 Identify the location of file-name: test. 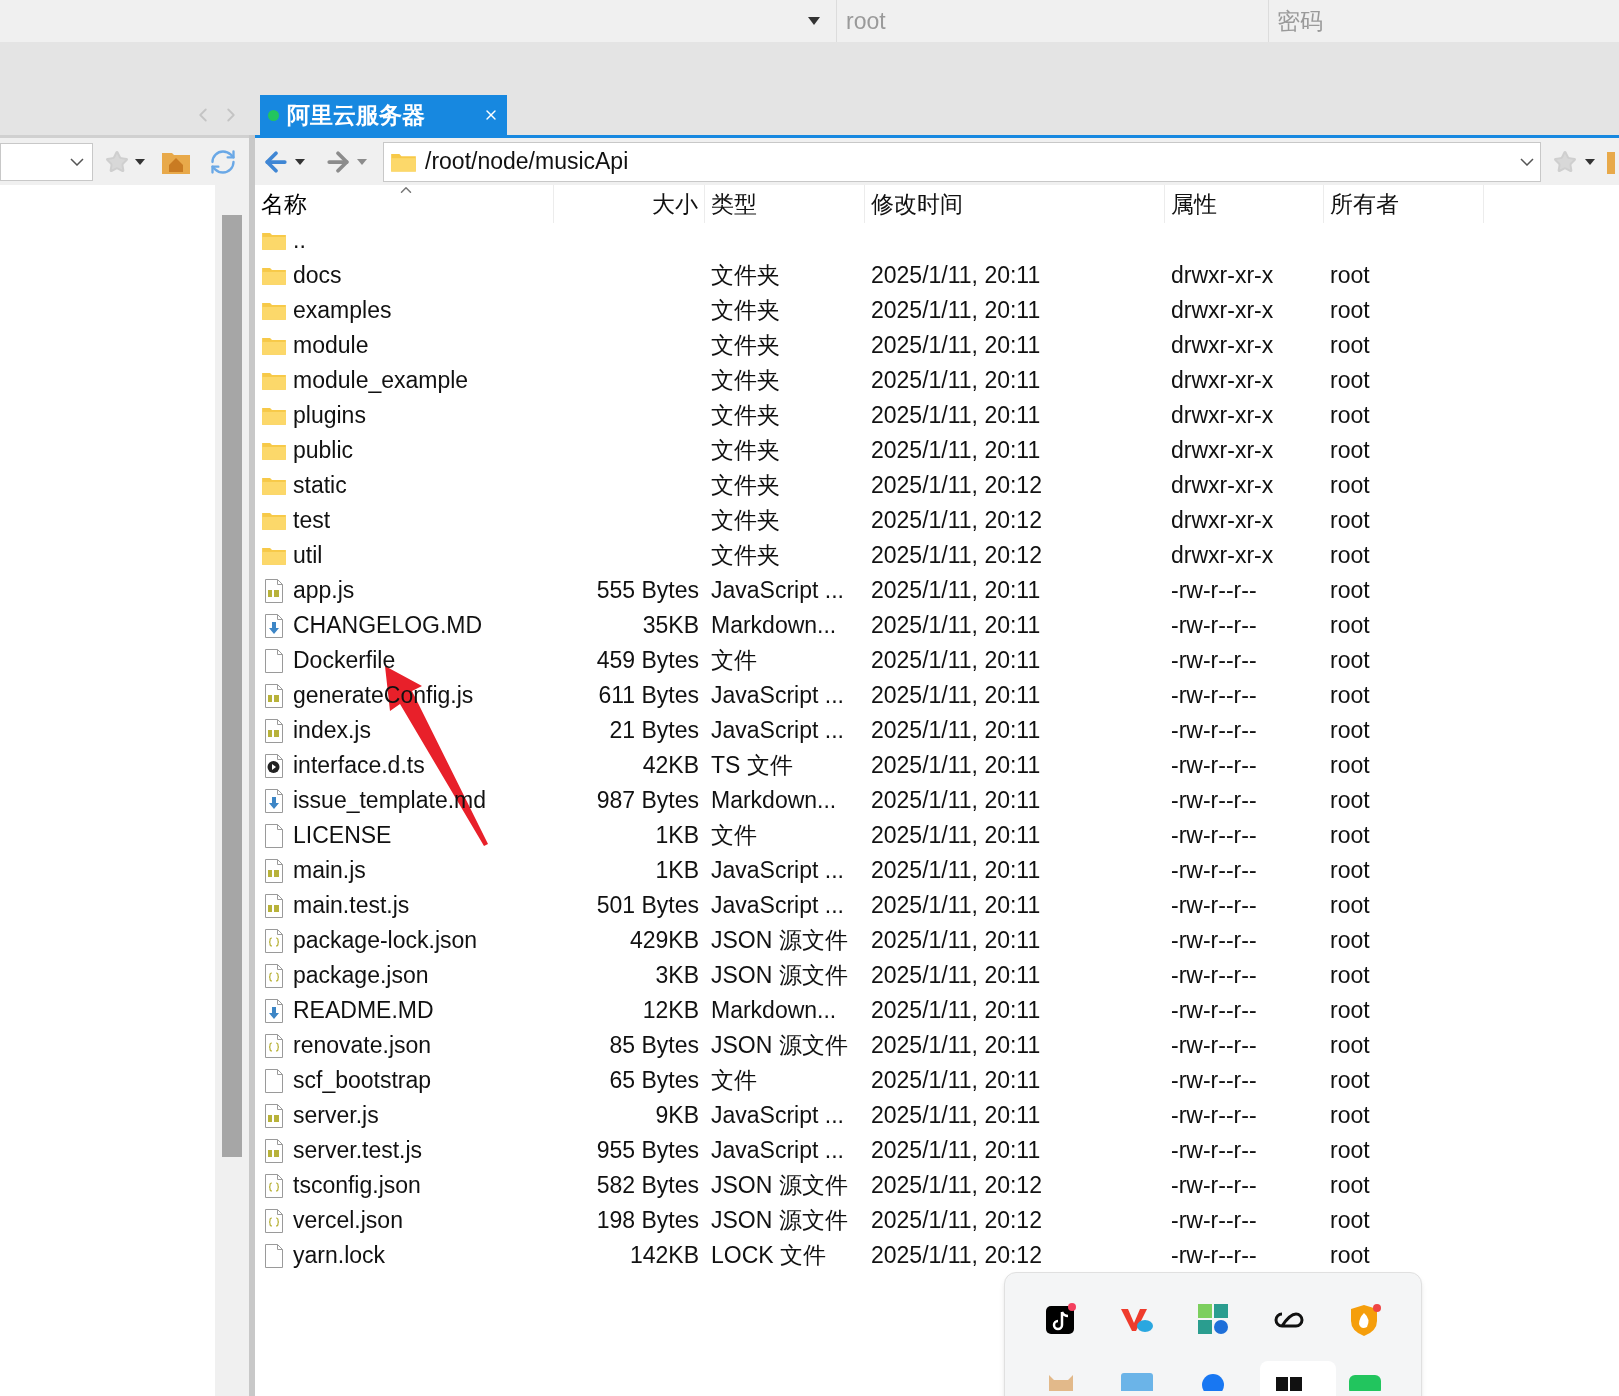
(312, 520).